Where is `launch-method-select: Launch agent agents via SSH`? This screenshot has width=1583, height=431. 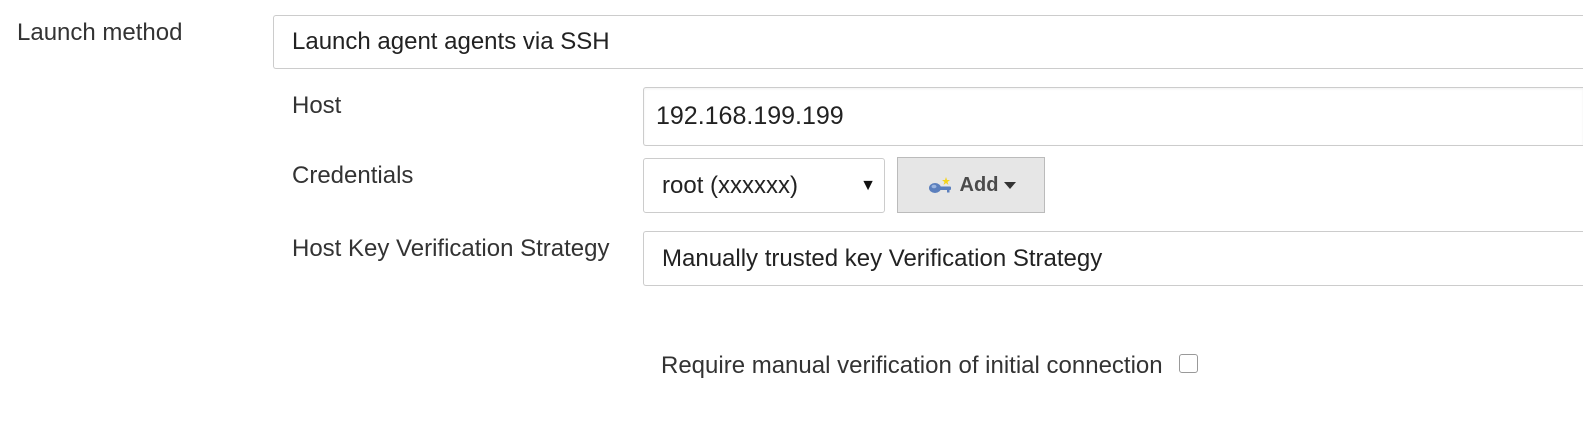
launch-method-select: Launch agent agents via SSH is located at coordinates (928, 42).